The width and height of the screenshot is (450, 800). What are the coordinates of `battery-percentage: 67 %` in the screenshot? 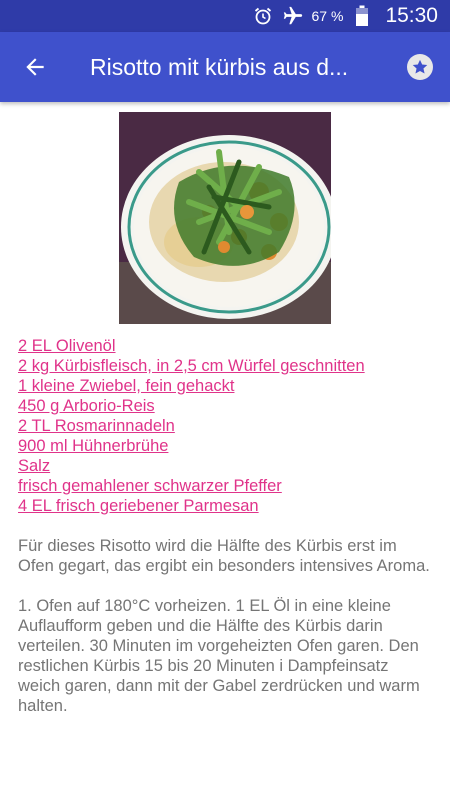 It's located at (327, 16).